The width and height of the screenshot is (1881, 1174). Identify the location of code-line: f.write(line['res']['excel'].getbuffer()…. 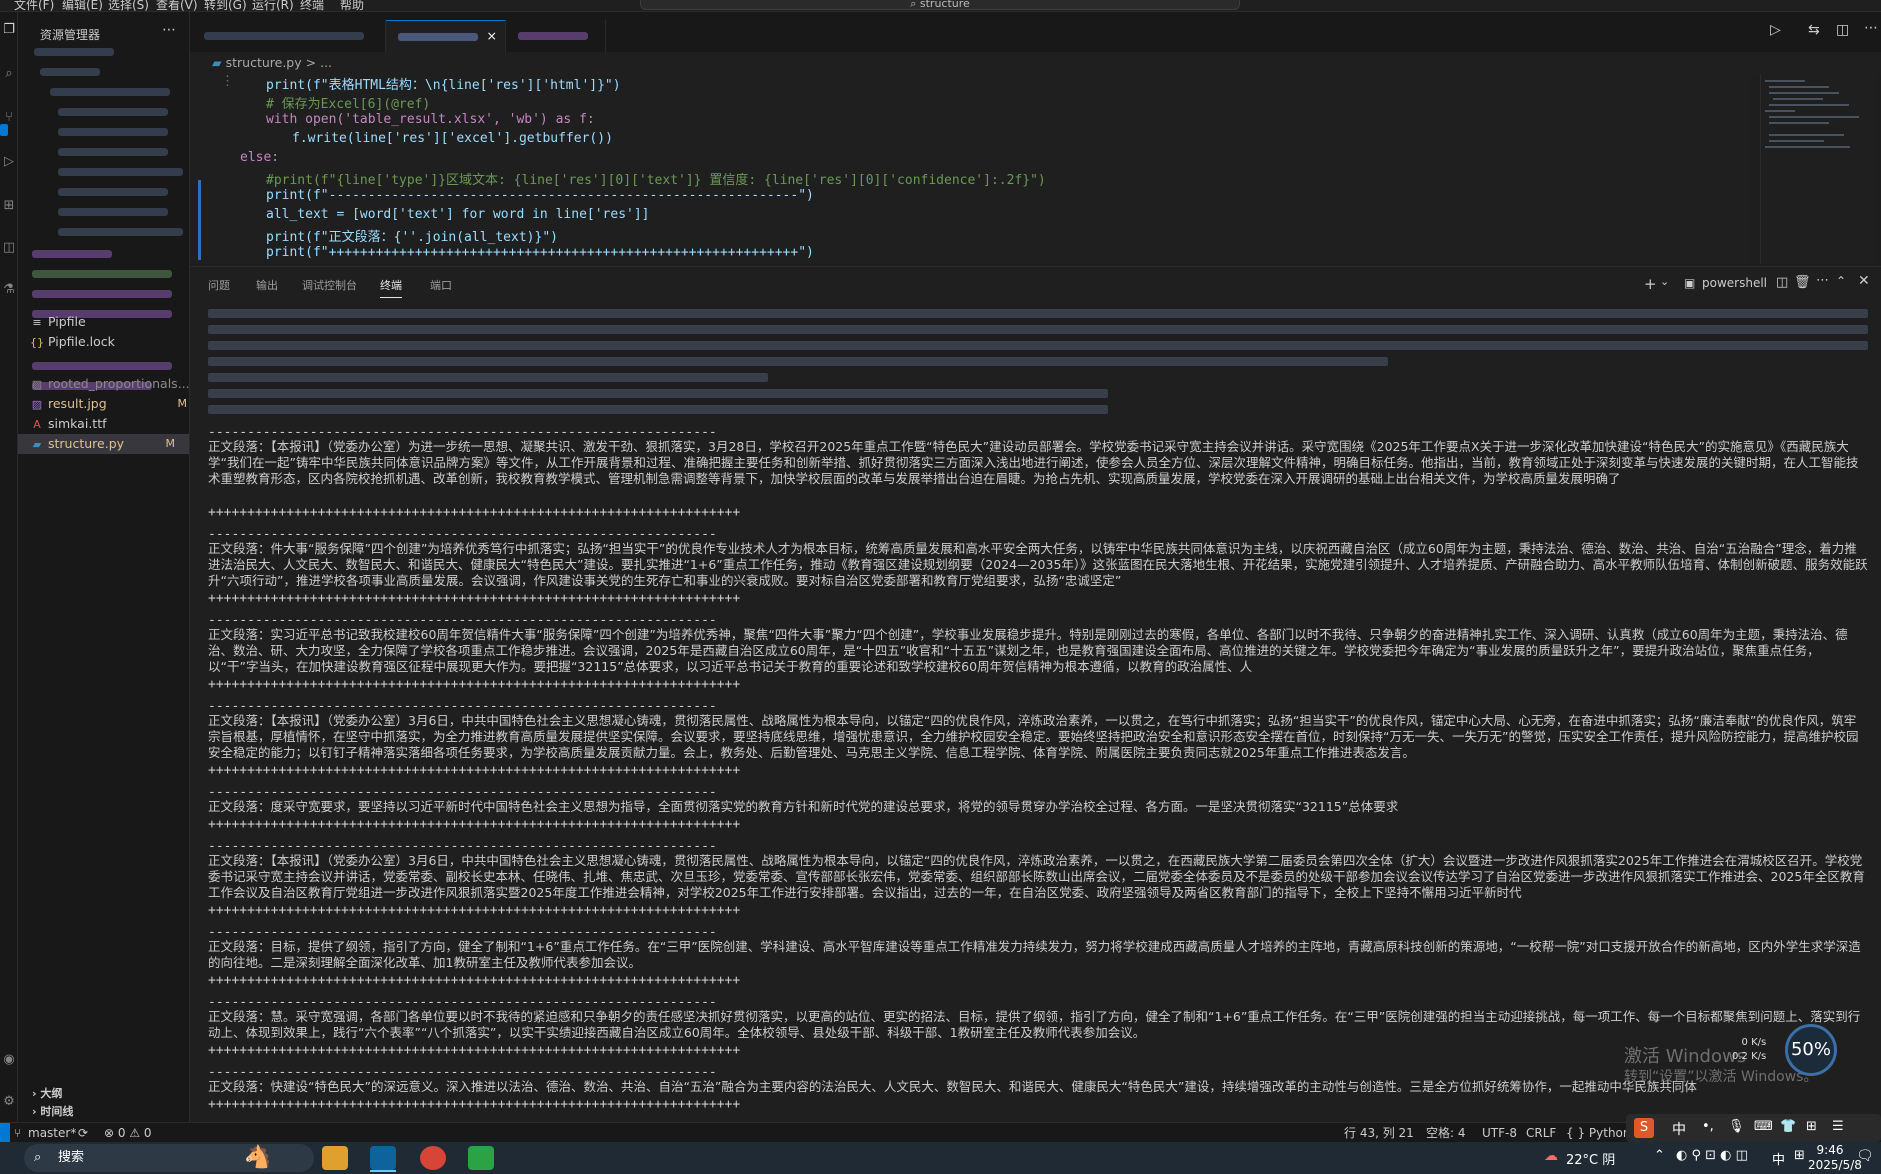
(452, 138).